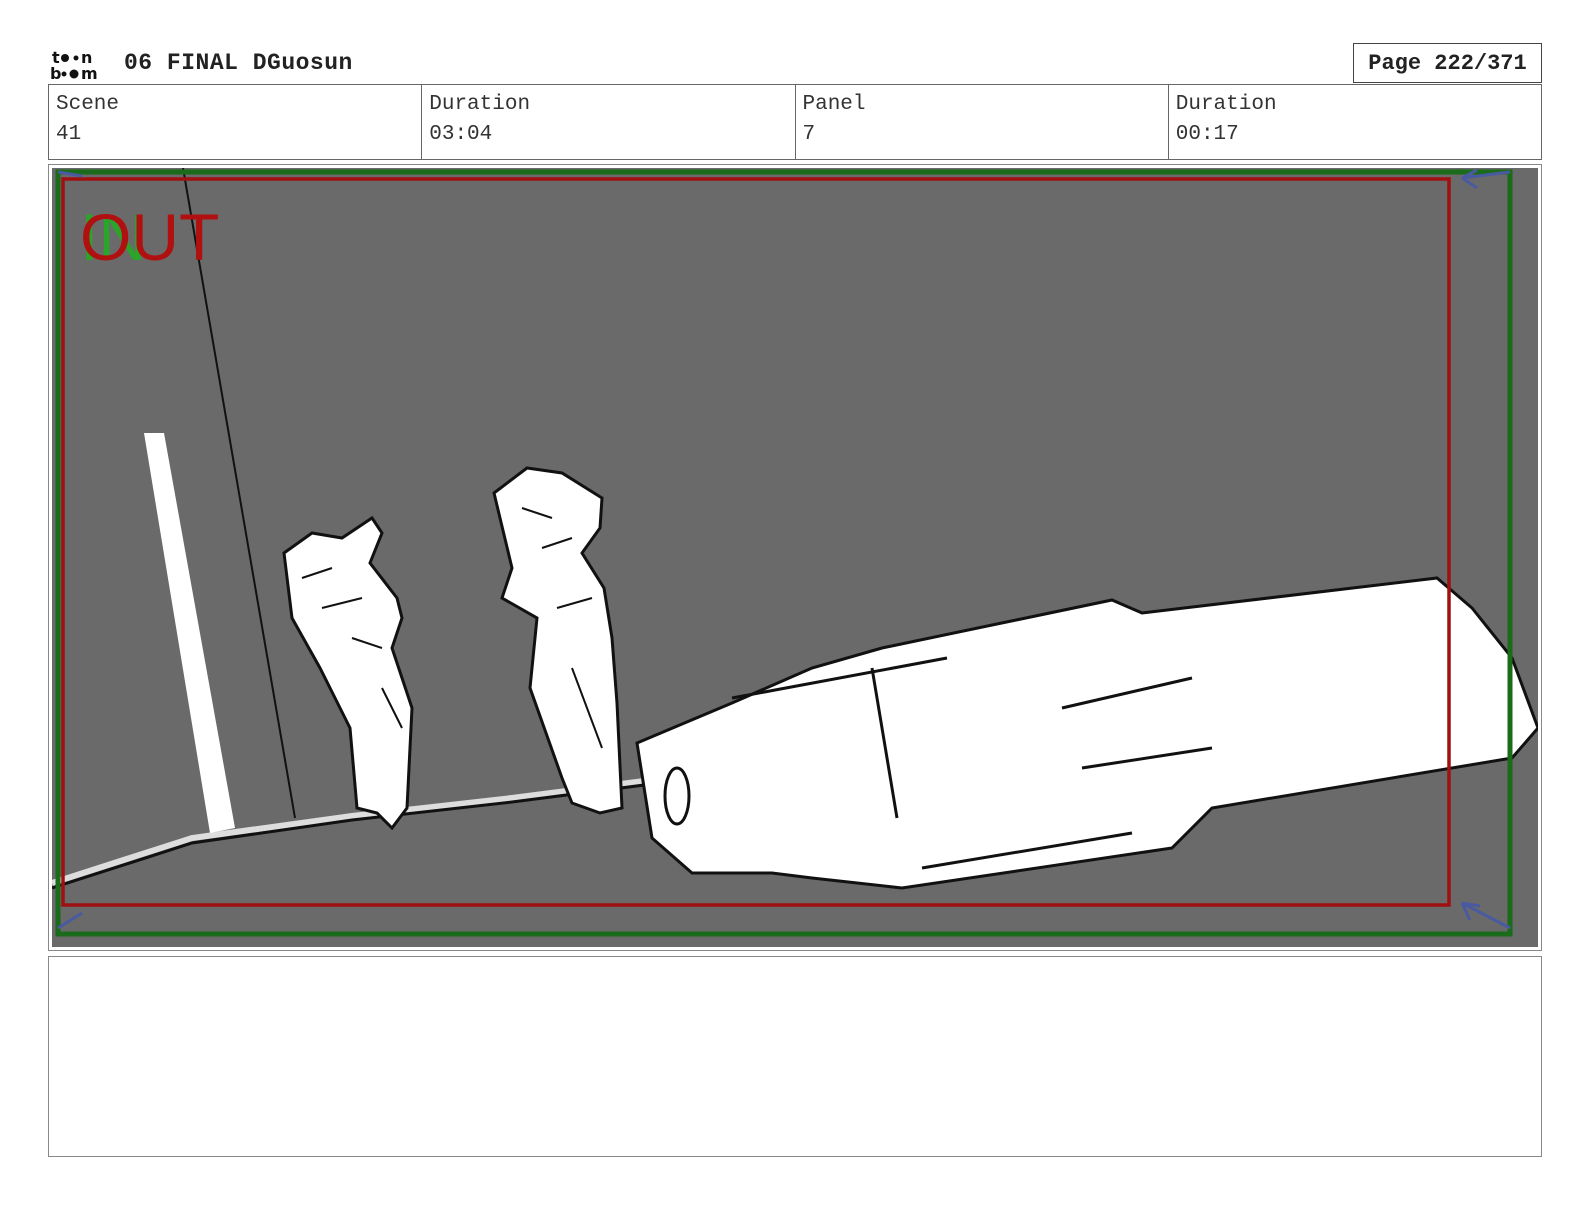 This screenshot has height=1224, width=1584. I want to click on scene-value: 41, so click(69, 134).